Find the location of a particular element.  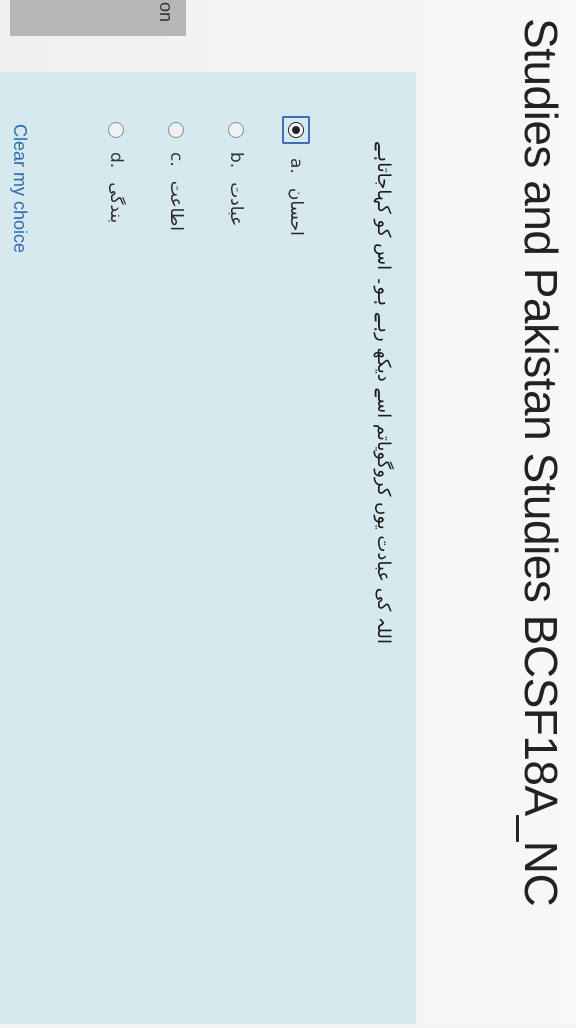

option-letter: c. is located at coordinates (176, 159).